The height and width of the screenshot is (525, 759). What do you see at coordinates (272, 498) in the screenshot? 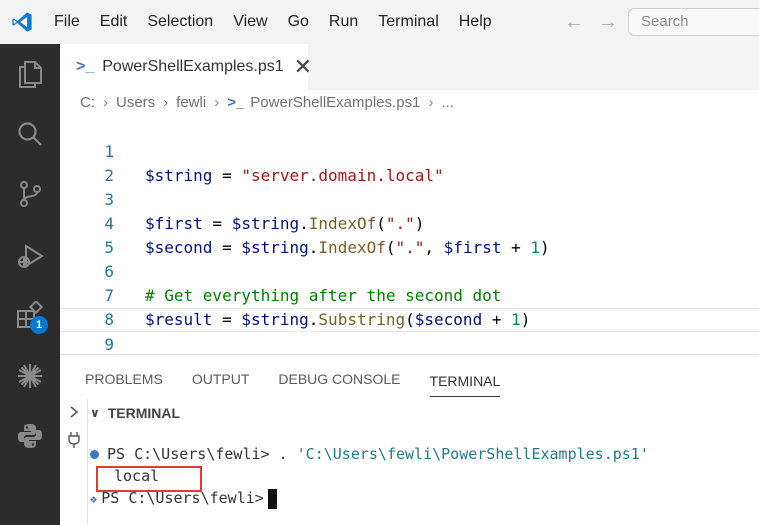
I see `terminal-cursor` at bounding box center [272, 498].